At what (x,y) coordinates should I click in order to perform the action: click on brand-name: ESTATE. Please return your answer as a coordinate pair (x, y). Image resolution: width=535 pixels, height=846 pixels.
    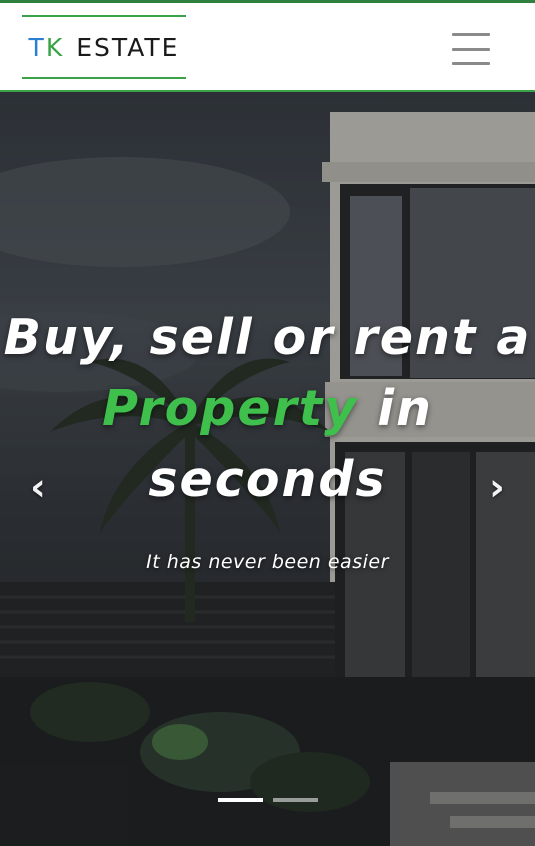
    Looking at the image, I should click on (128, 47).